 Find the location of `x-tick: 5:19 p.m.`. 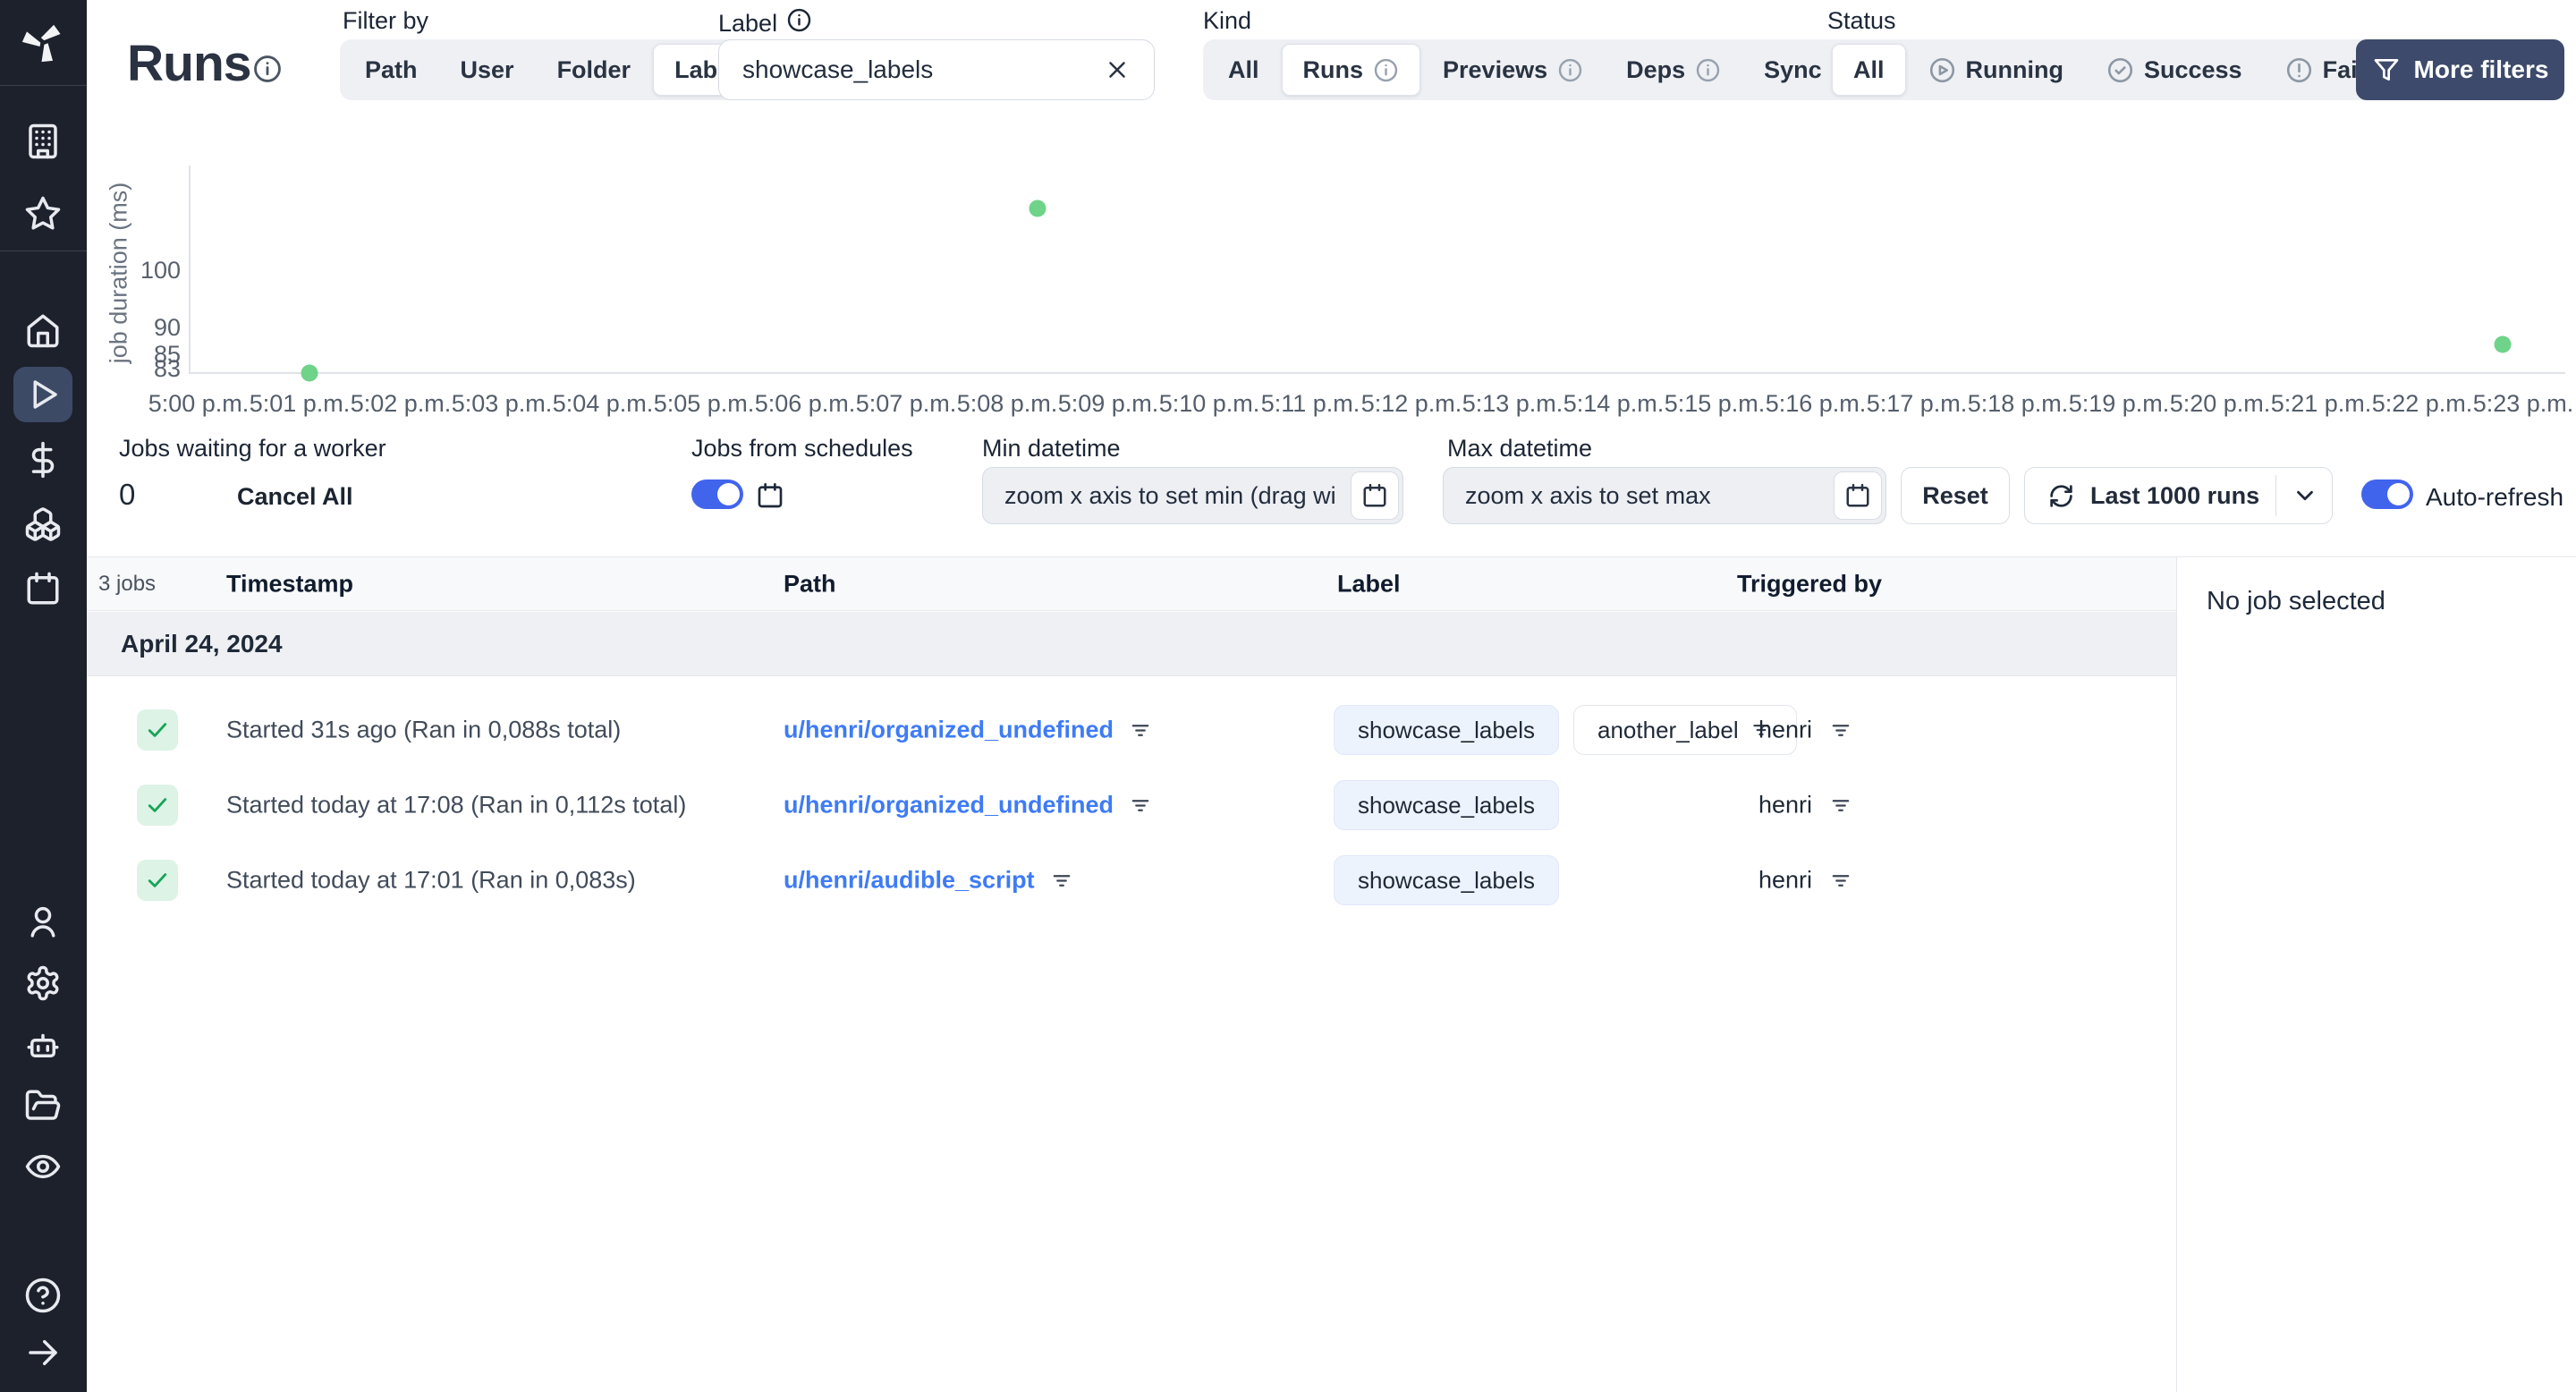

x-tick: 5:19 p.m. is located at coordinates (2119, 403).